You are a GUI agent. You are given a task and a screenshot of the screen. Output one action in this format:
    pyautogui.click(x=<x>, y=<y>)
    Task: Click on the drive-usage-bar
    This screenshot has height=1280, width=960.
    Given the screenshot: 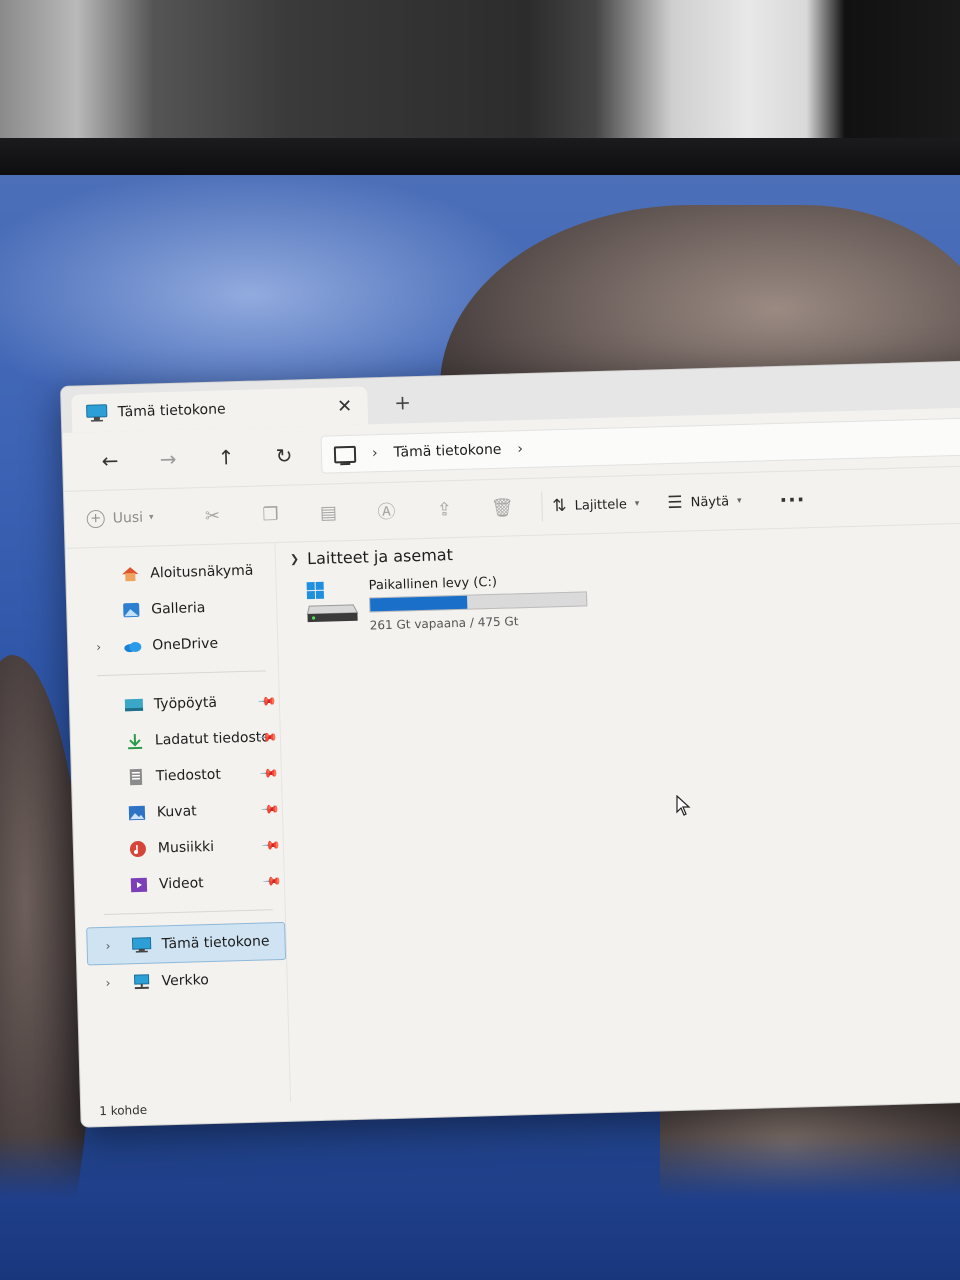 What is the action you would take?
    pyautogui.click(x=478, y=602)
    